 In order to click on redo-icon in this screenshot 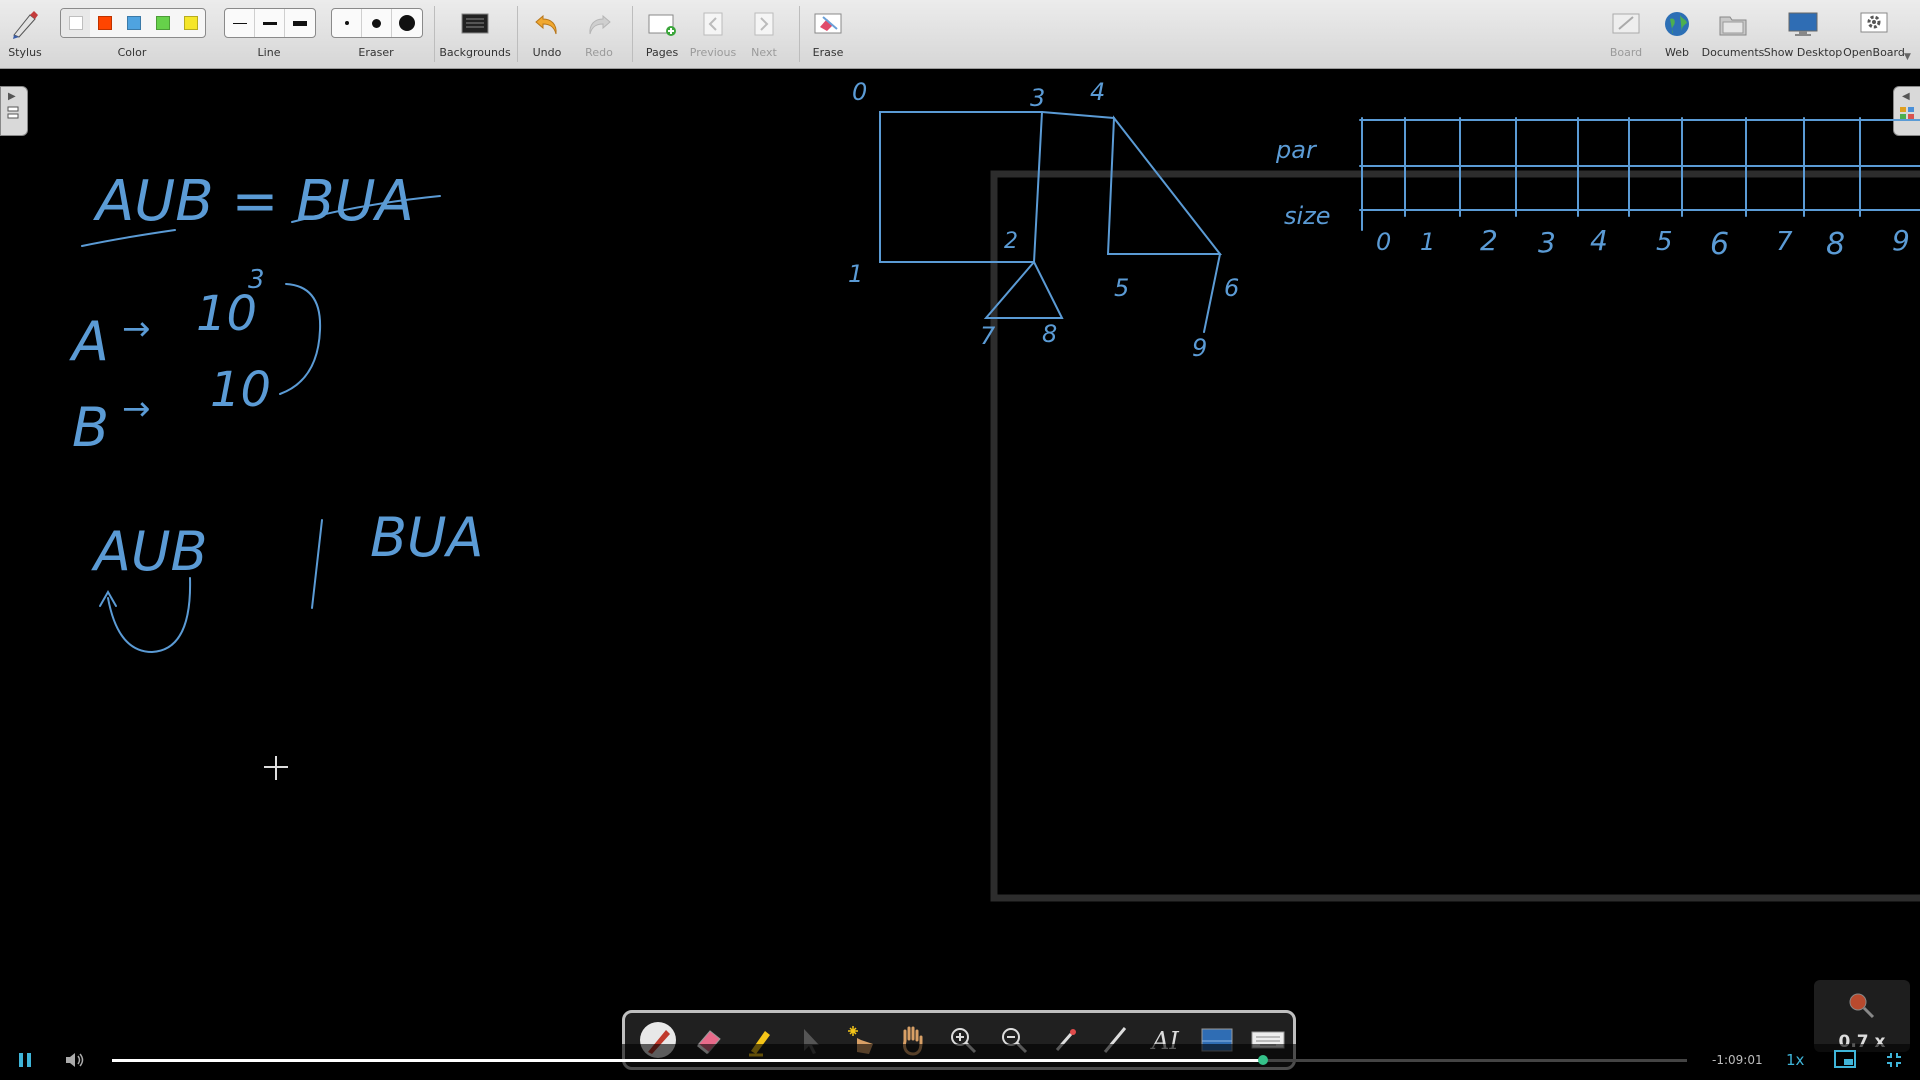, I will do `click(599, 24)`.